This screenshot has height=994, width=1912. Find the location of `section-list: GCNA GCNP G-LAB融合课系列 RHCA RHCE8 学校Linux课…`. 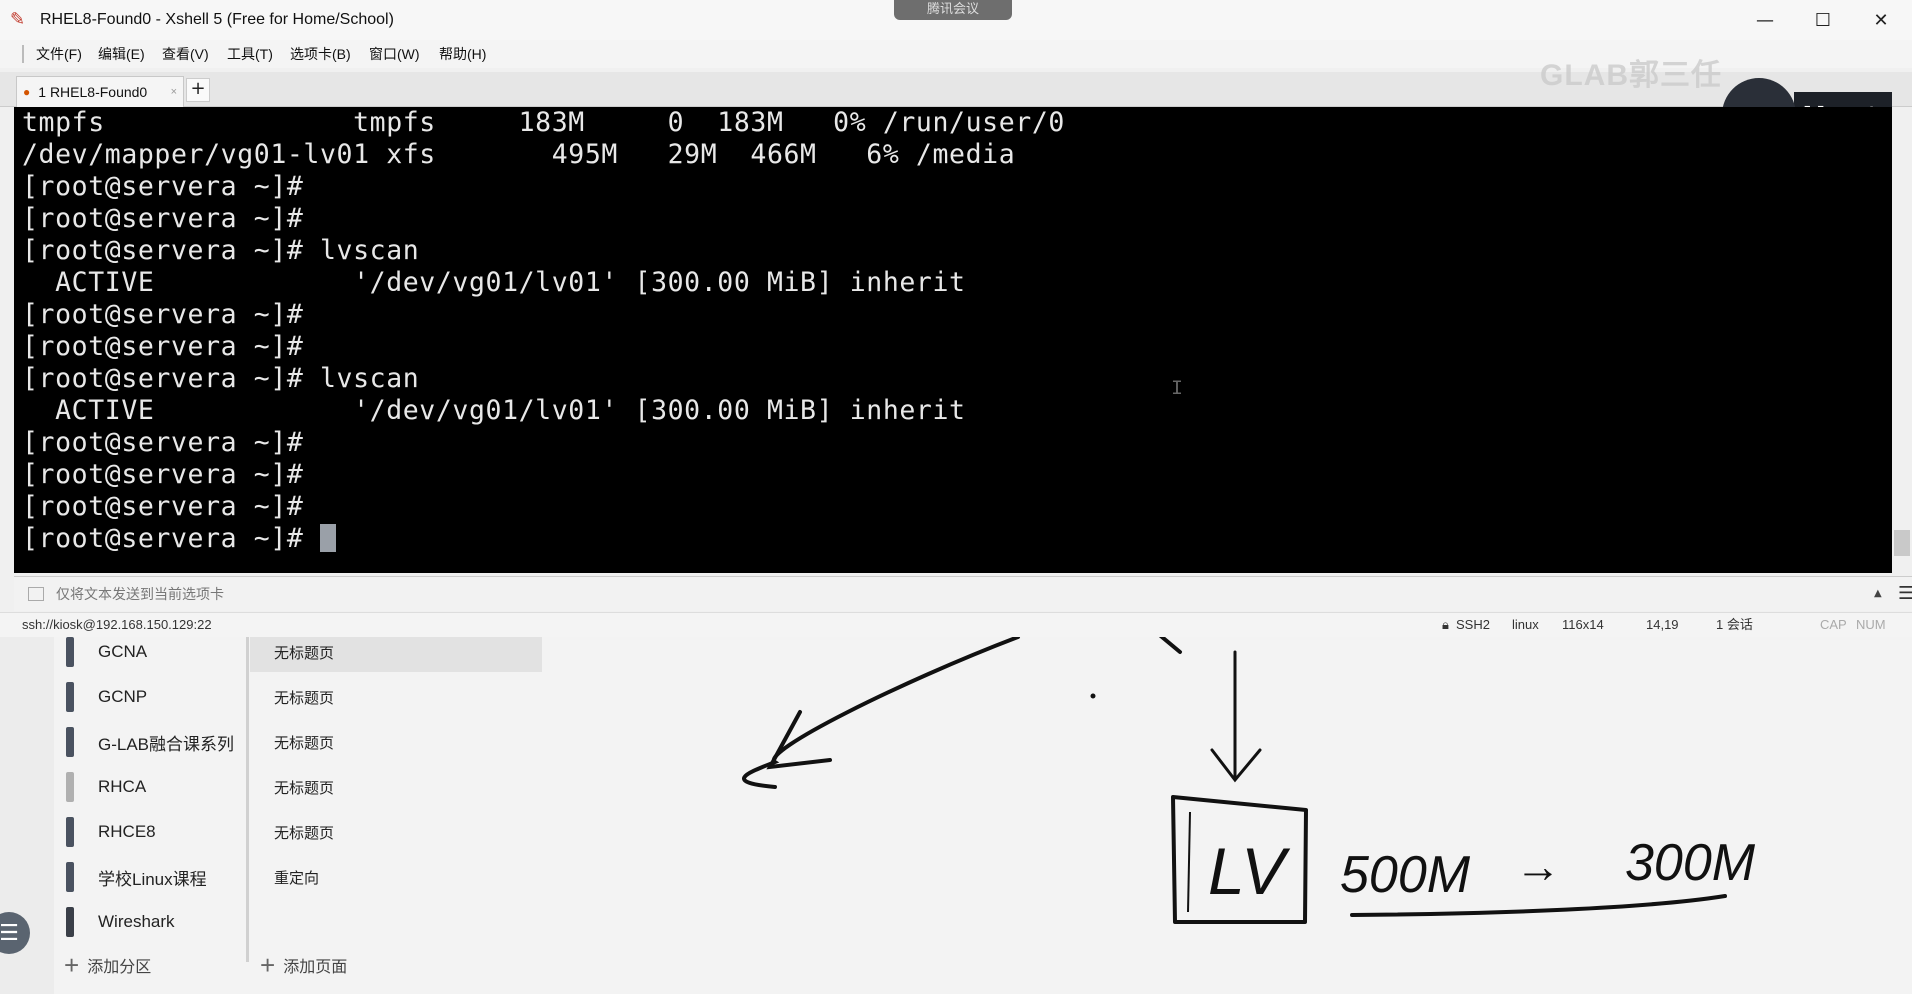

section-list: GCNA GCNP G-LAB融合课系列 RHCA RHCE8 学校Linux课… is located at coordinates (154, 797).